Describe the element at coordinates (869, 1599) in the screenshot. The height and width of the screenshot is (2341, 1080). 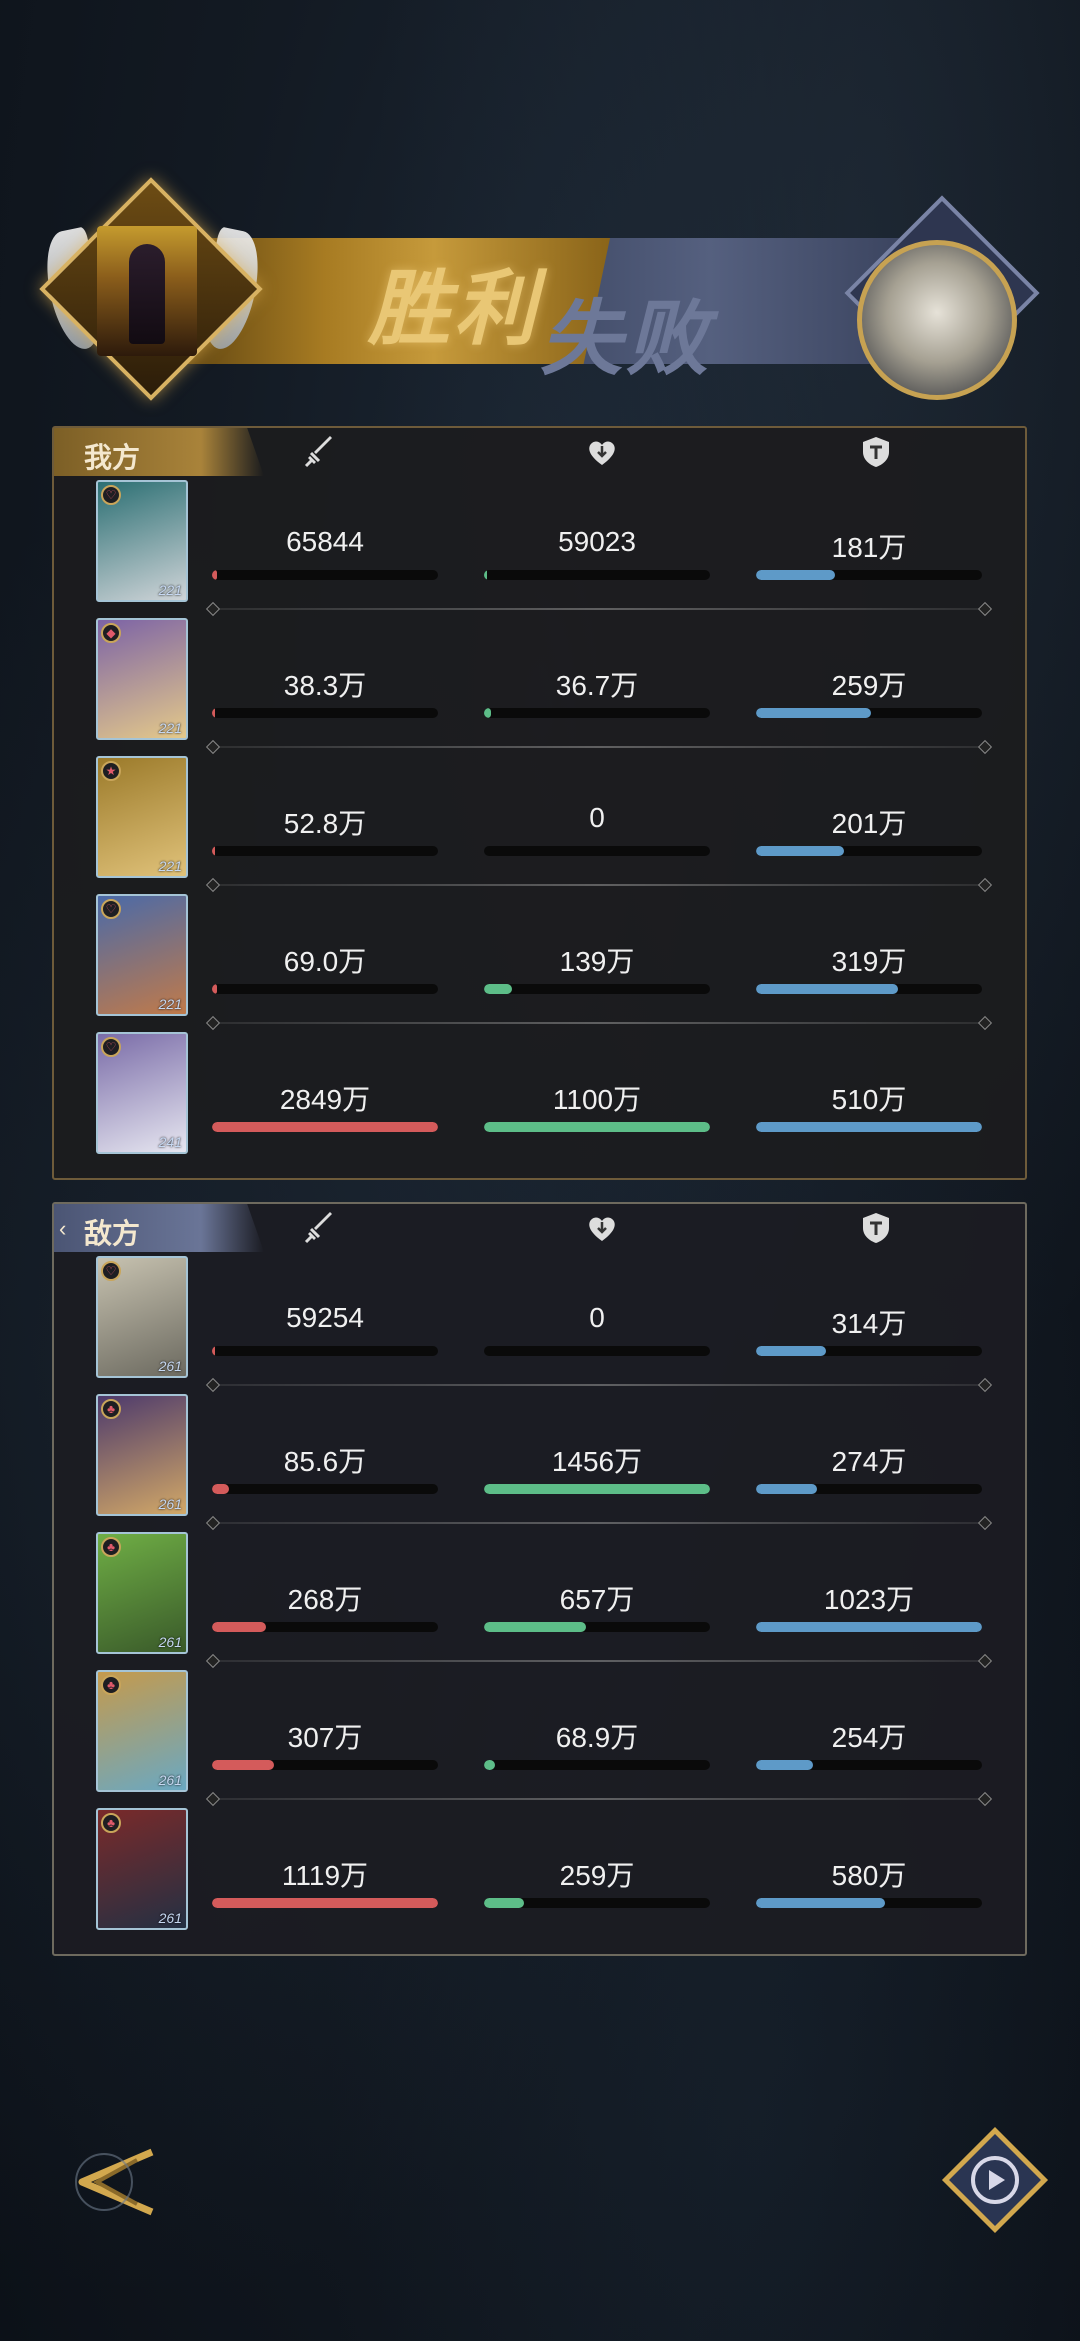
I see `tank-value: 1023万` at that location.